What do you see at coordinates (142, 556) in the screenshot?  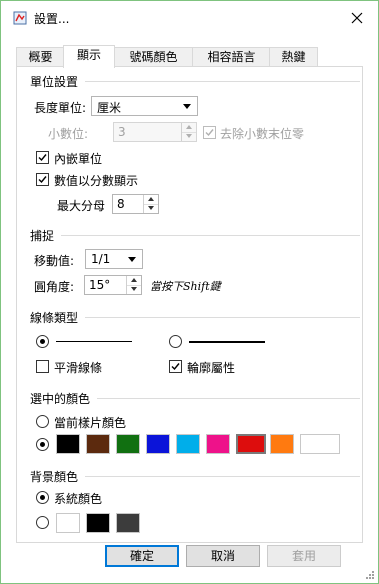 I see `ok-button: 確定` at bounding box center [142, 556].